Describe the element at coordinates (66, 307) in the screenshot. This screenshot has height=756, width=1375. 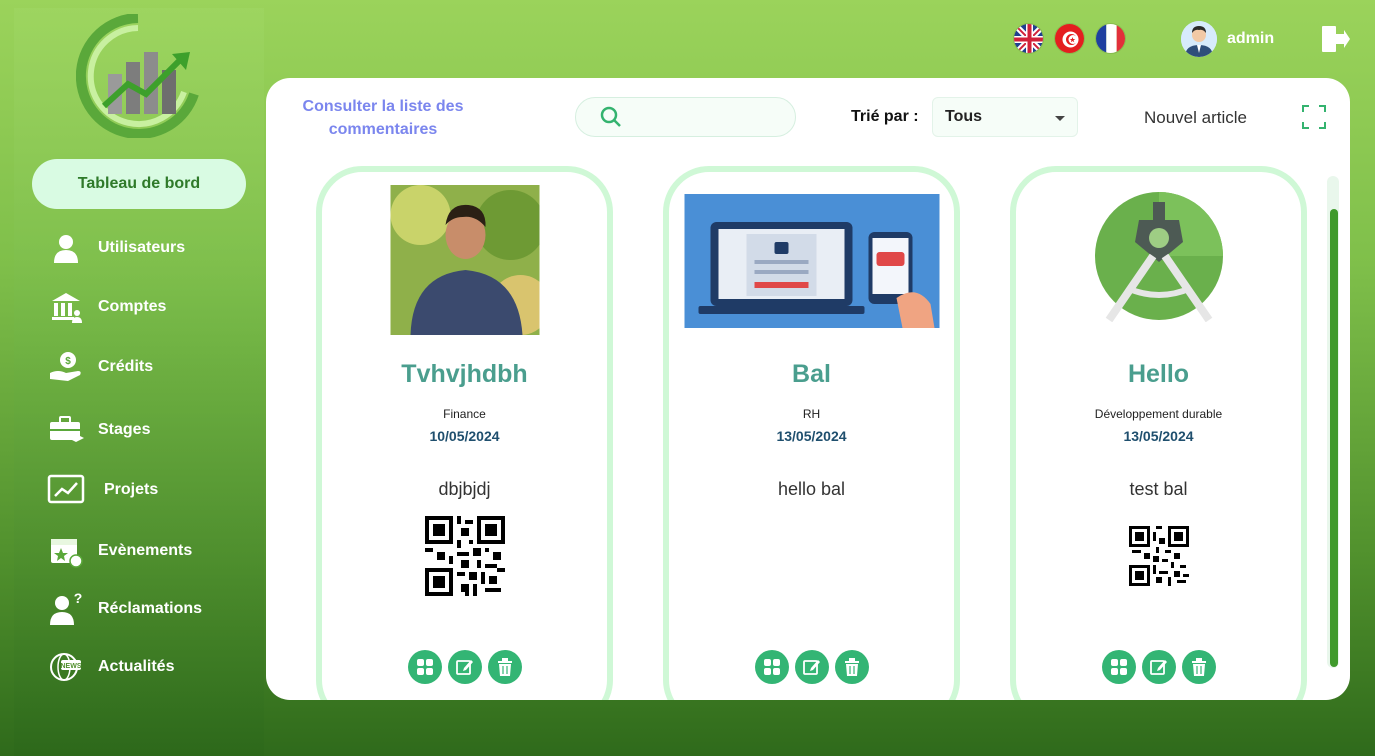
I see `bank-icon` at that location.